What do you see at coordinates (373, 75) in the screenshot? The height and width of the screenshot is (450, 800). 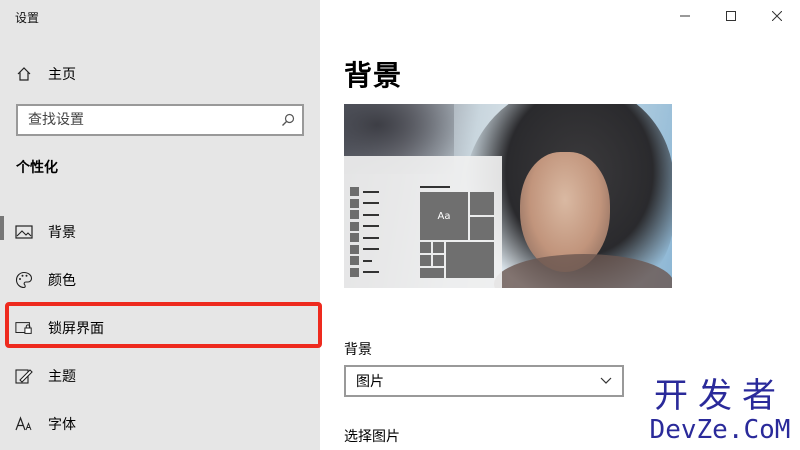 I see `page-title: 背景` at bounding box center [373, 75].